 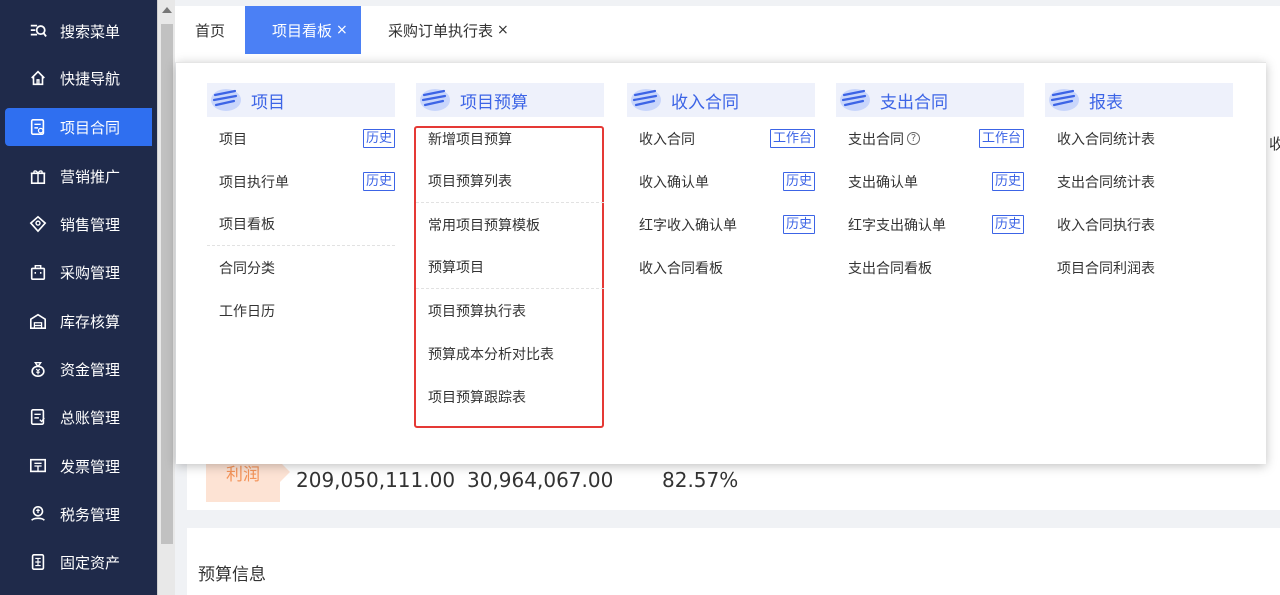 I want to click on menu-item: 收入合同 工作台, so click(x=721, y=138).